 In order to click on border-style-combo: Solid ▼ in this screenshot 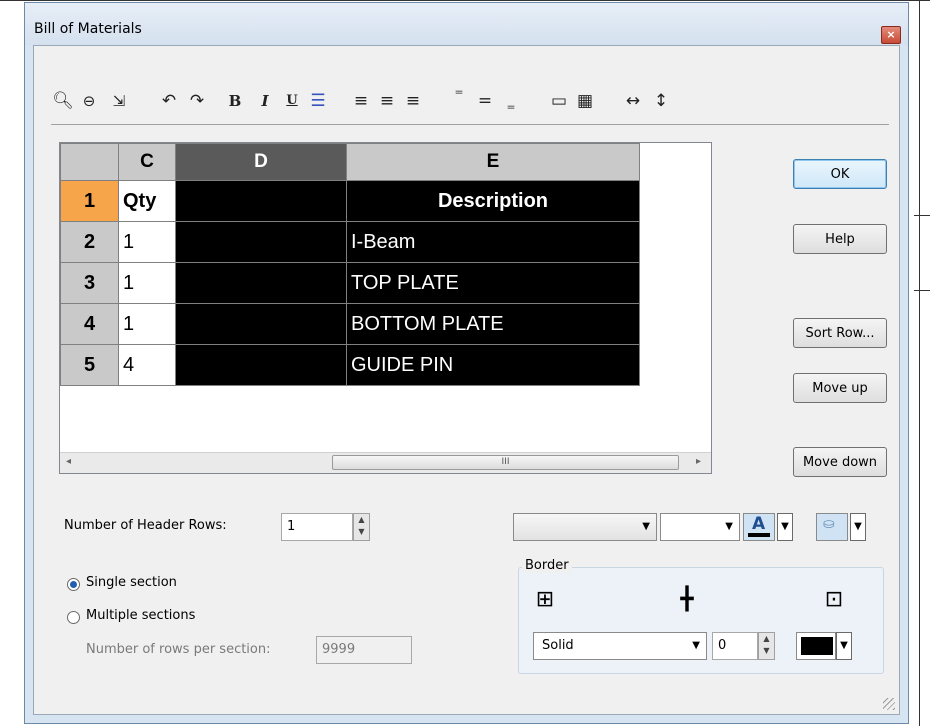, I will do `click(620, 646)`.